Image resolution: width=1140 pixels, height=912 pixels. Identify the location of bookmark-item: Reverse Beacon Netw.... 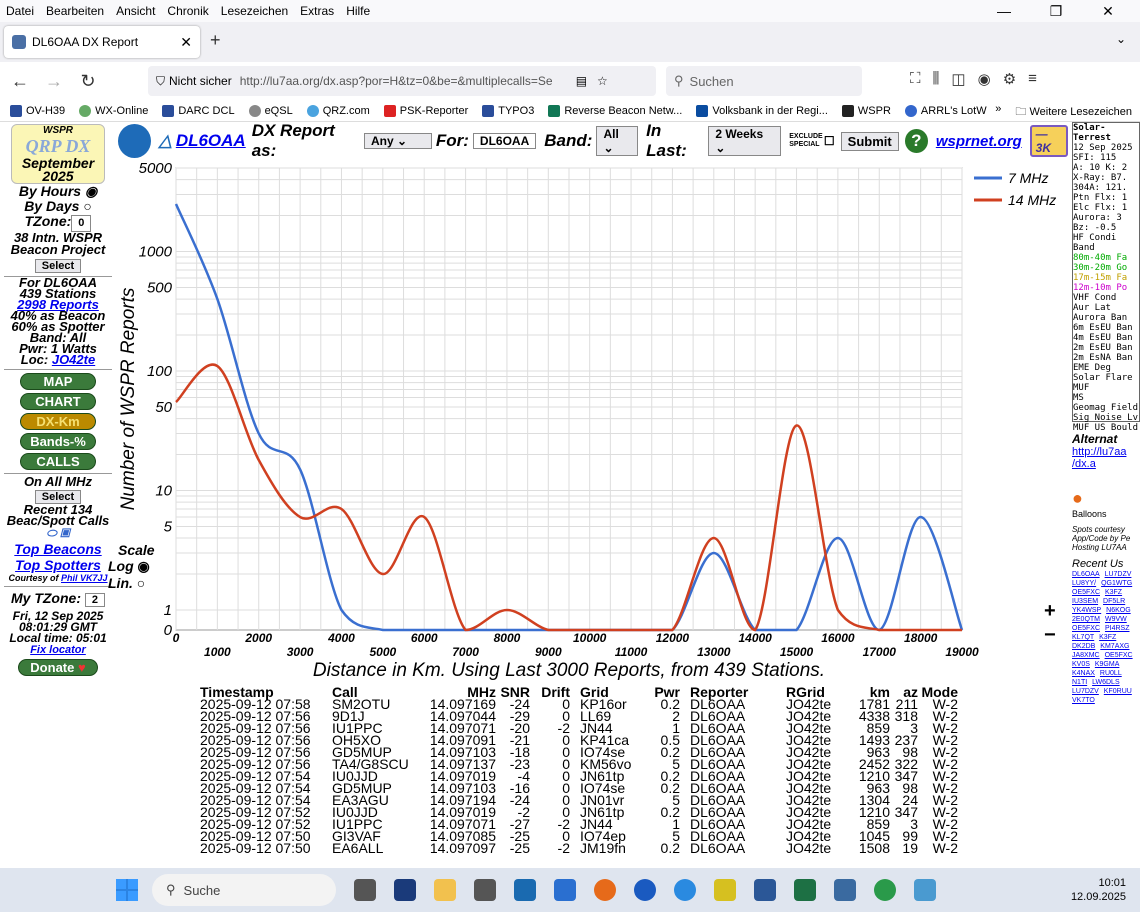
(615, 110).